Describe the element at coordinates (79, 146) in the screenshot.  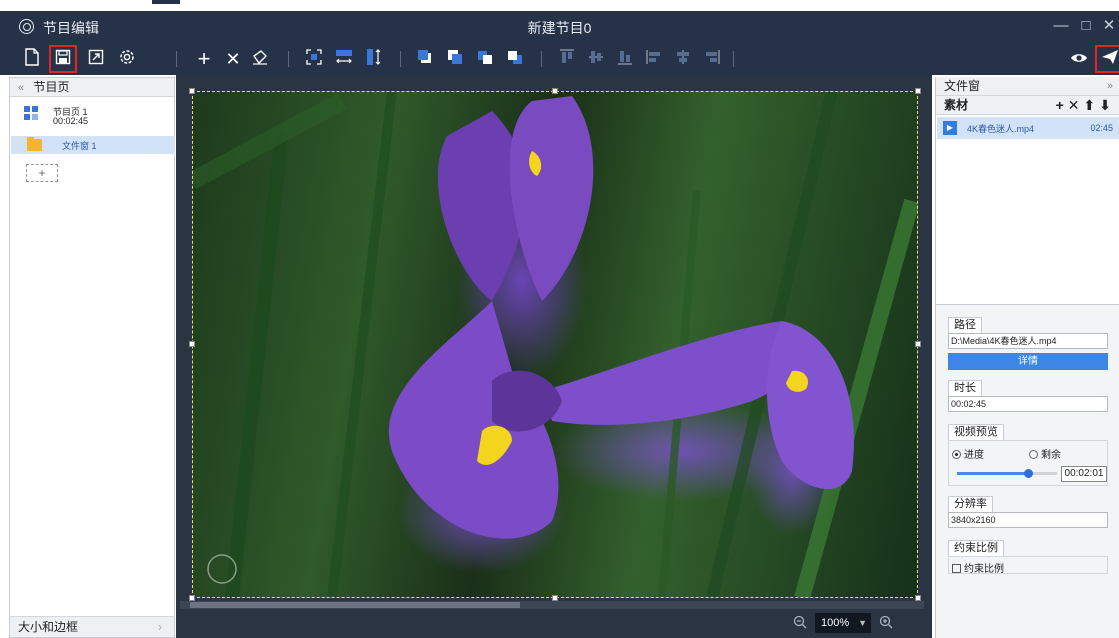
I see `file-window-name: 文件窗 1` at that location.